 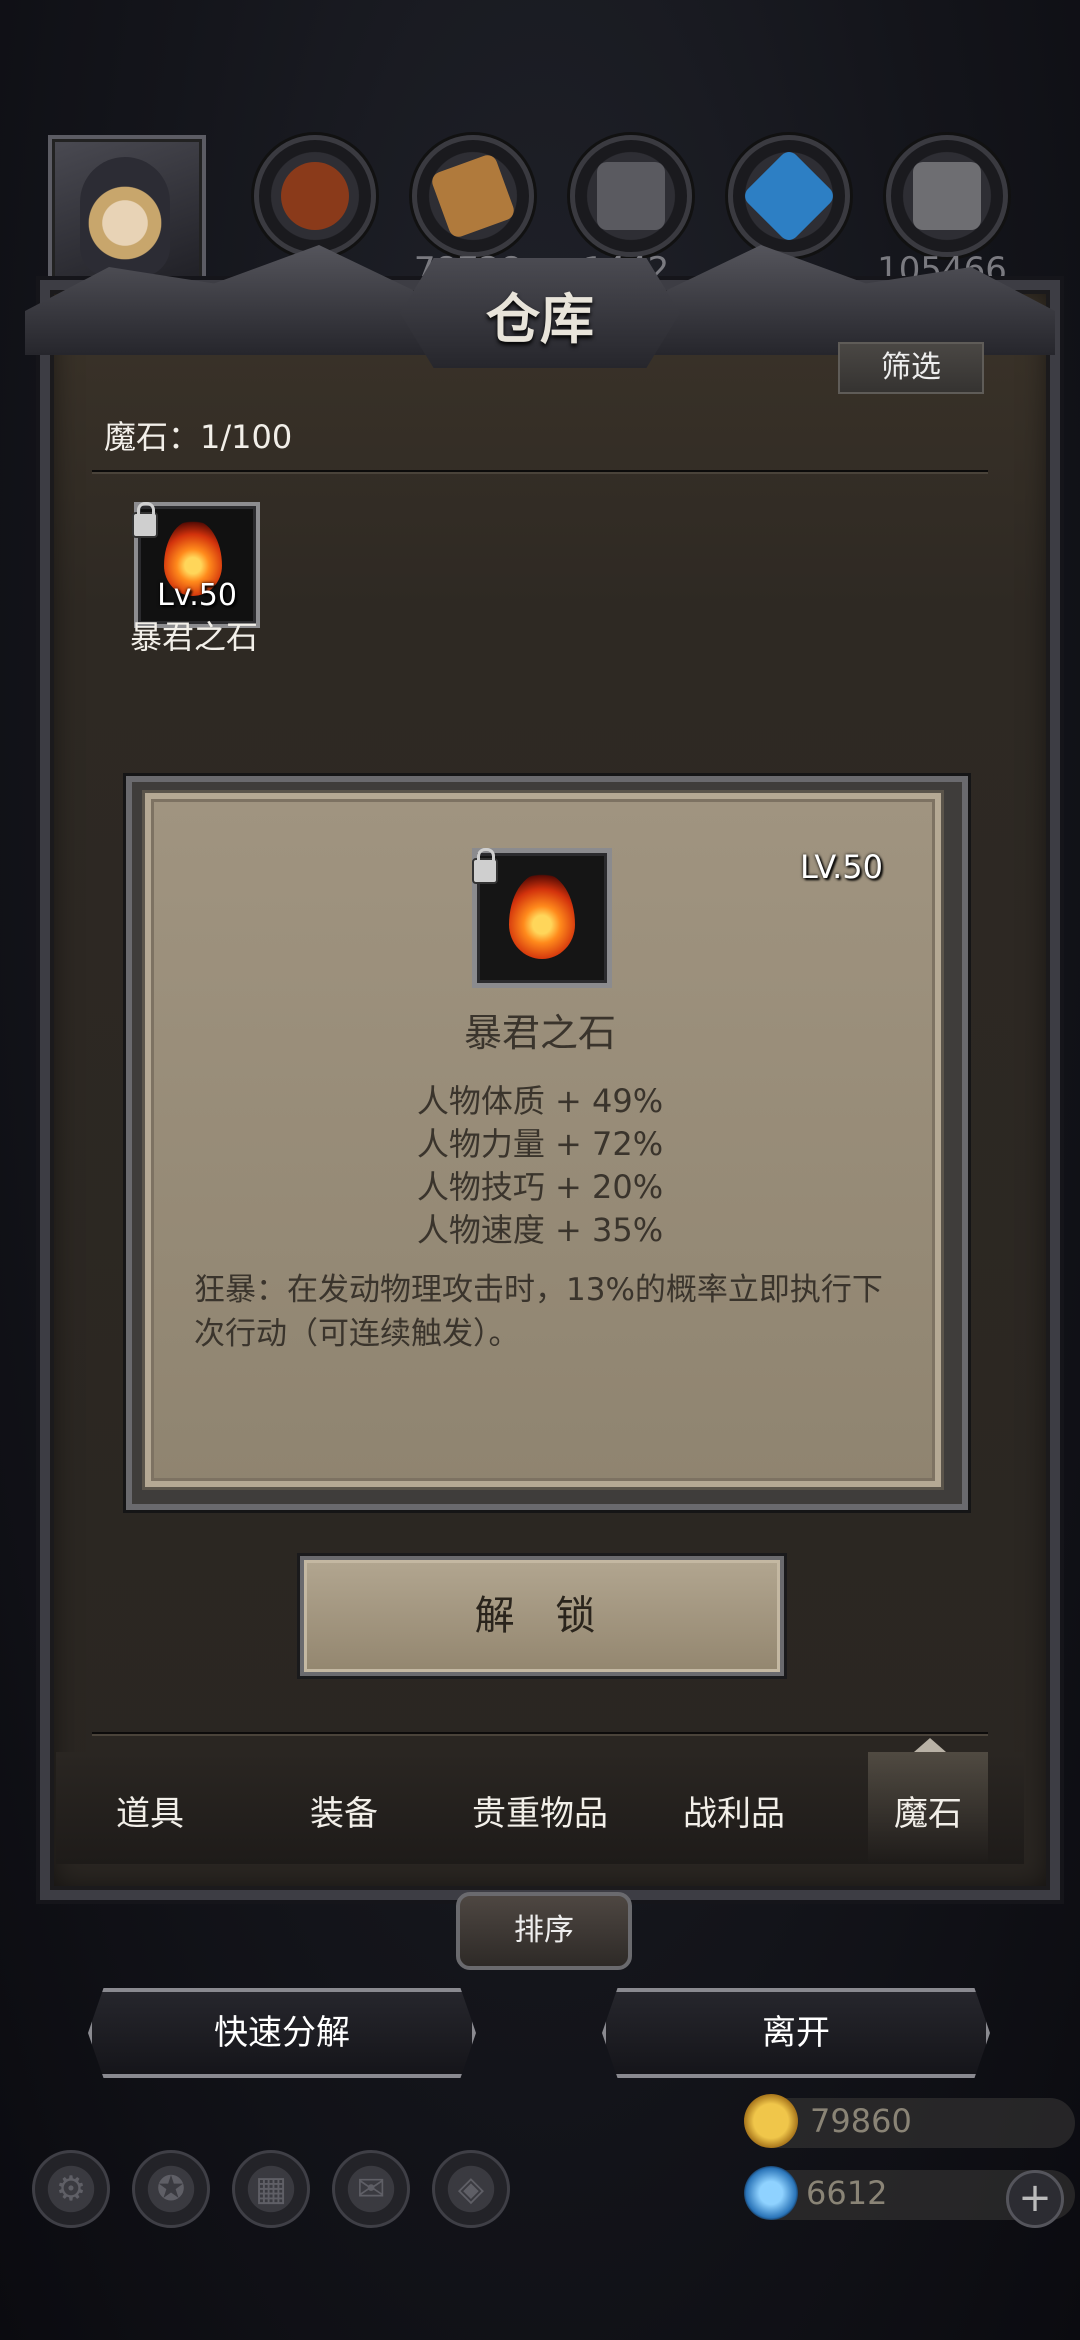 I want to click on badge-icon: ✪, so click(x=171, y=2189).